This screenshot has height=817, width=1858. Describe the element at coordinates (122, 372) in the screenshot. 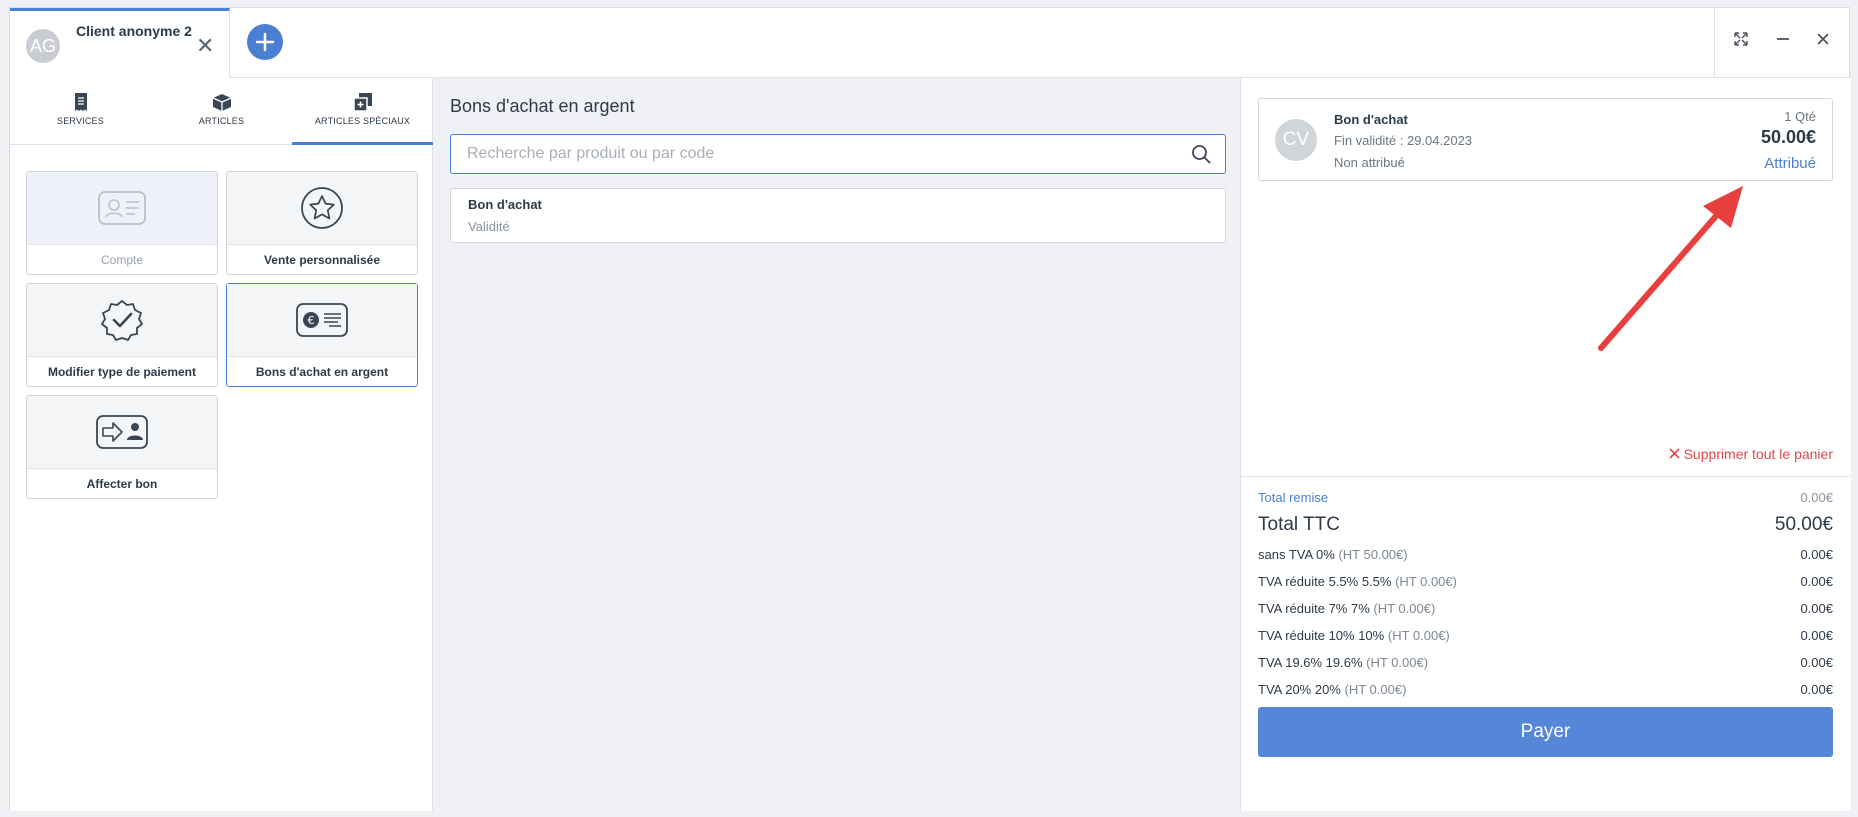

I see `tile-label: Modifier type de paiement` at that location.